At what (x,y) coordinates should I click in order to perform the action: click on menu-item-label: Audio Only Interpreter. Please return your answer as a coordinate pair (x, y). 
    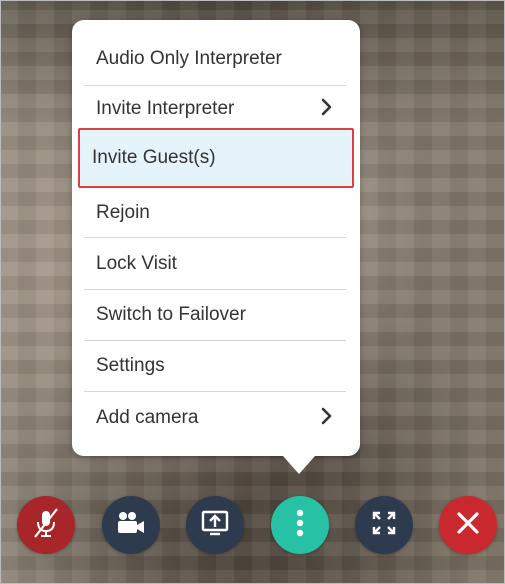
    Looking at the image, I should click on (189, 58).